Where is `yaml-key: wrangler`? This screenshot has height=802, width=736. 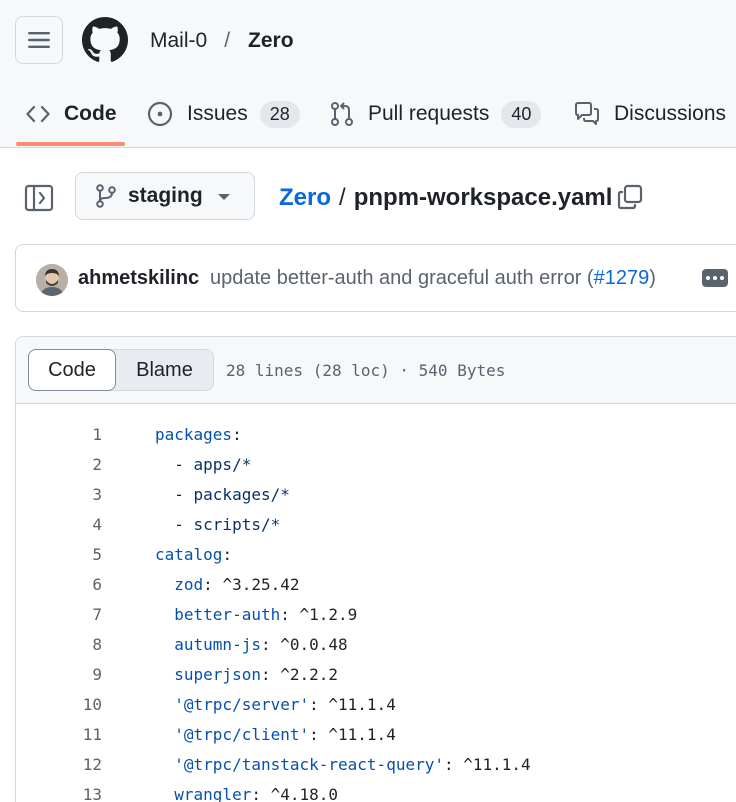 yaml-key: wrangler is located at coordinates (213, 793).